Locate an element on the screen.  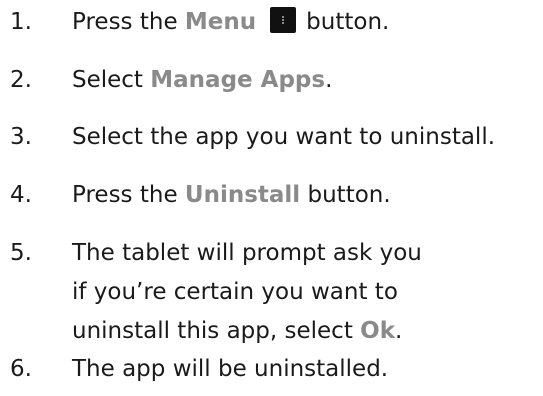
step-text-line-2: if you’re certain you want to is located at coordinates (235, 292).